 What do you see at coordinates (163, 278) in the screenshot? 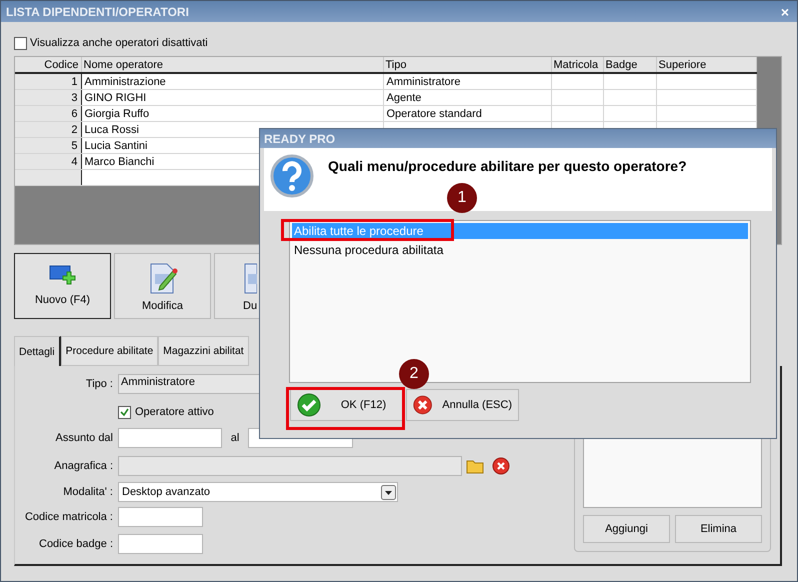
I see `document-pencil-icon` at bounding box center [163, 278].